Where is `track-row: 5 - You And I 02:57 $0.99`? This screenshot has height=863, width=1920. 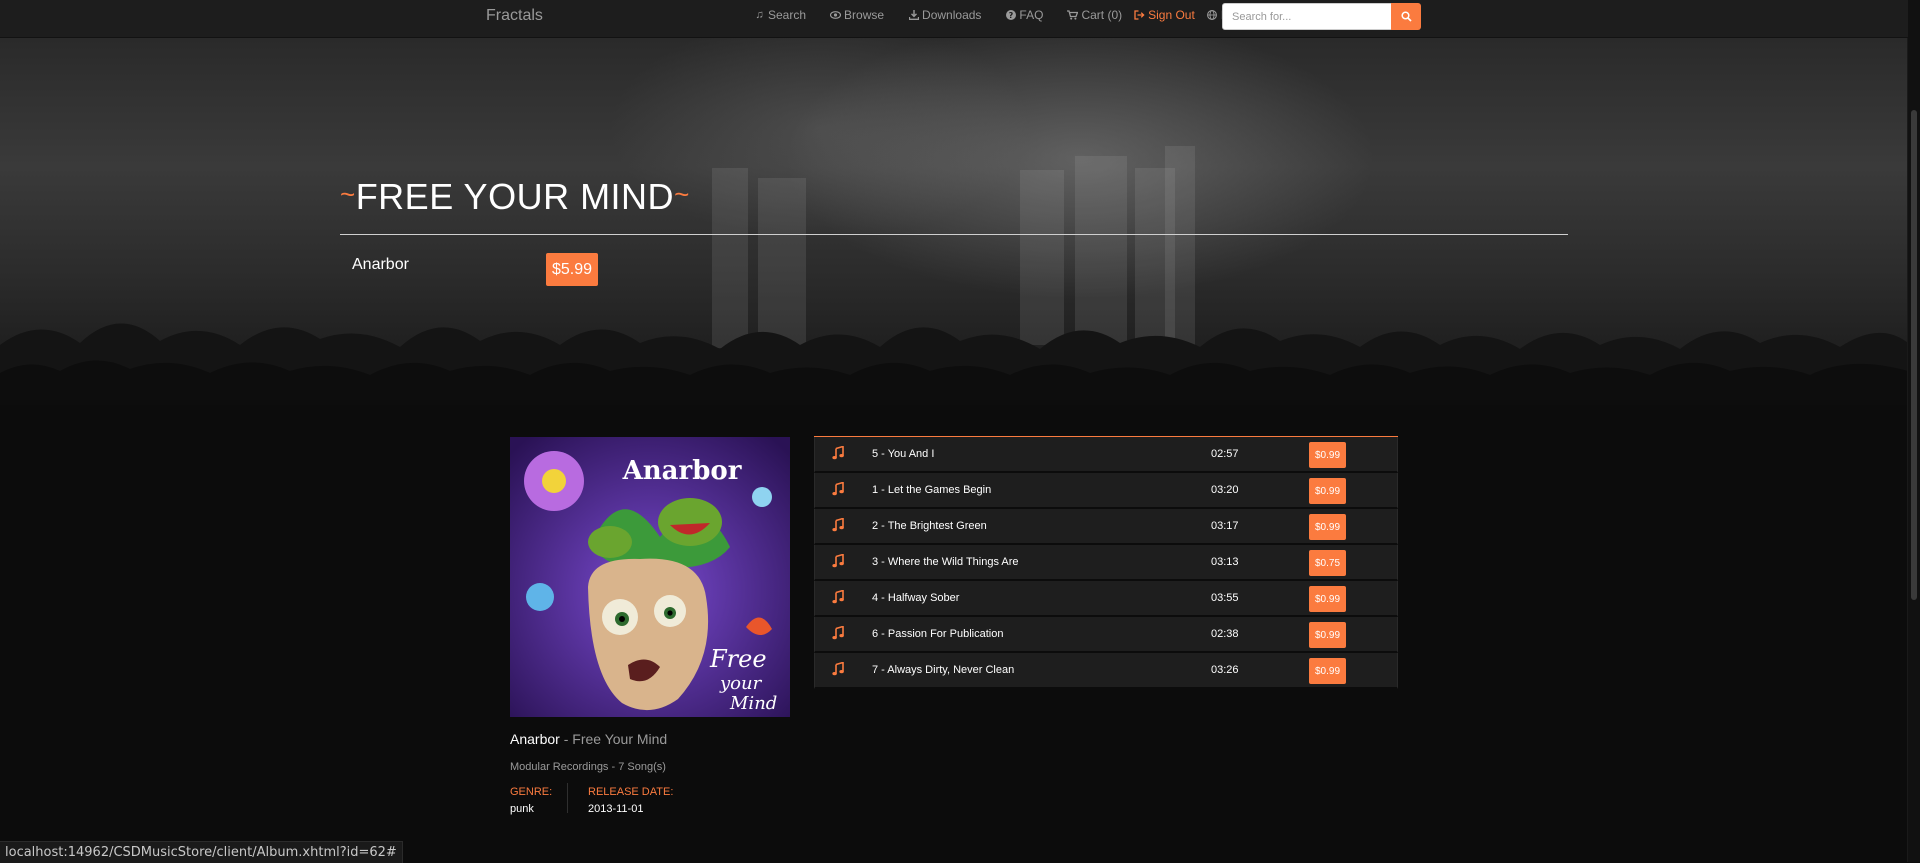
track-row: 5 - You And I 02:57 $0.99 is located at coordinates (1106, 455).